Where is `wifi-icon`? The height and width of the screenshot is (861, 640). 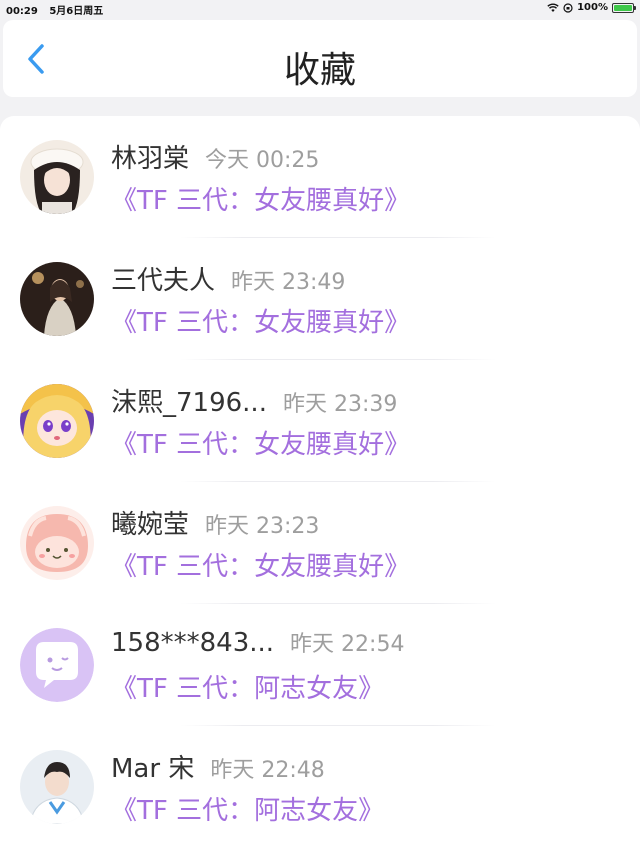 wifi-icon is located at coordinates (553, 7).